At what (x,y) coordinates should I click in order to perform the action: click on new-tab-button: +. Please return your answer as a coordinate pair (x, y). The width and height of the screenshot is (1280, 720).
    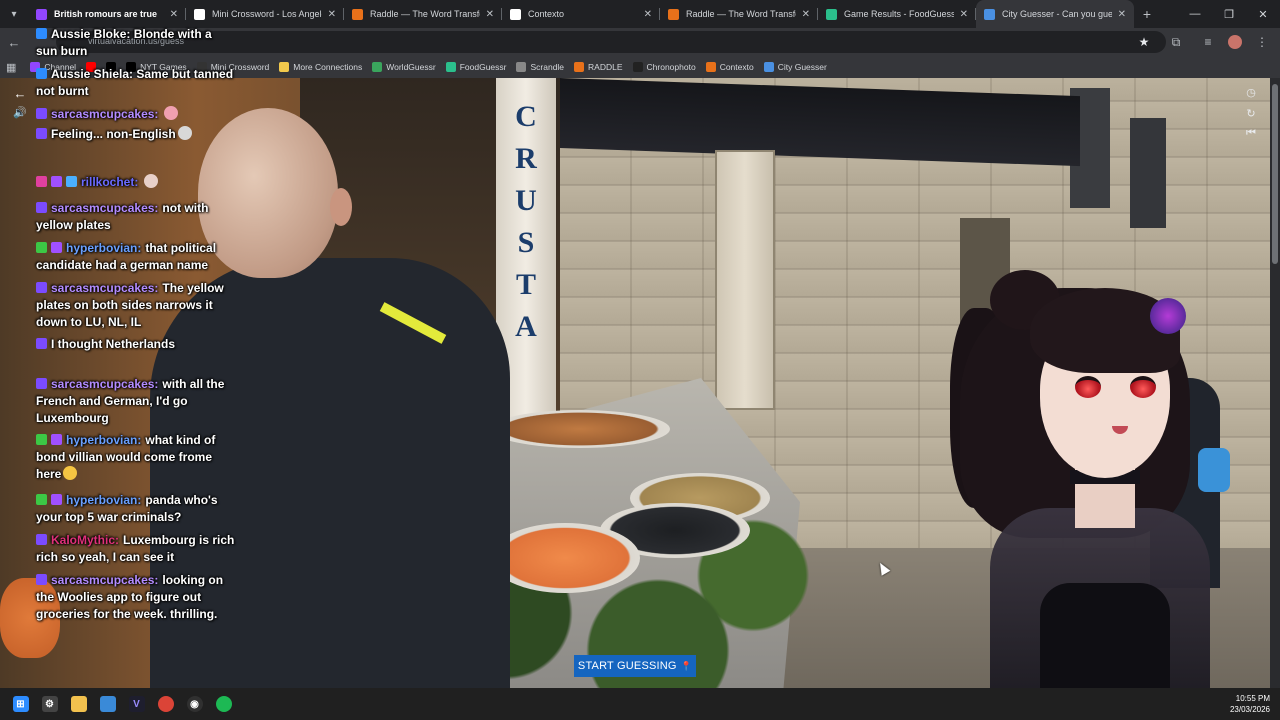
    Looking at the image, I should click on (1147, 14).